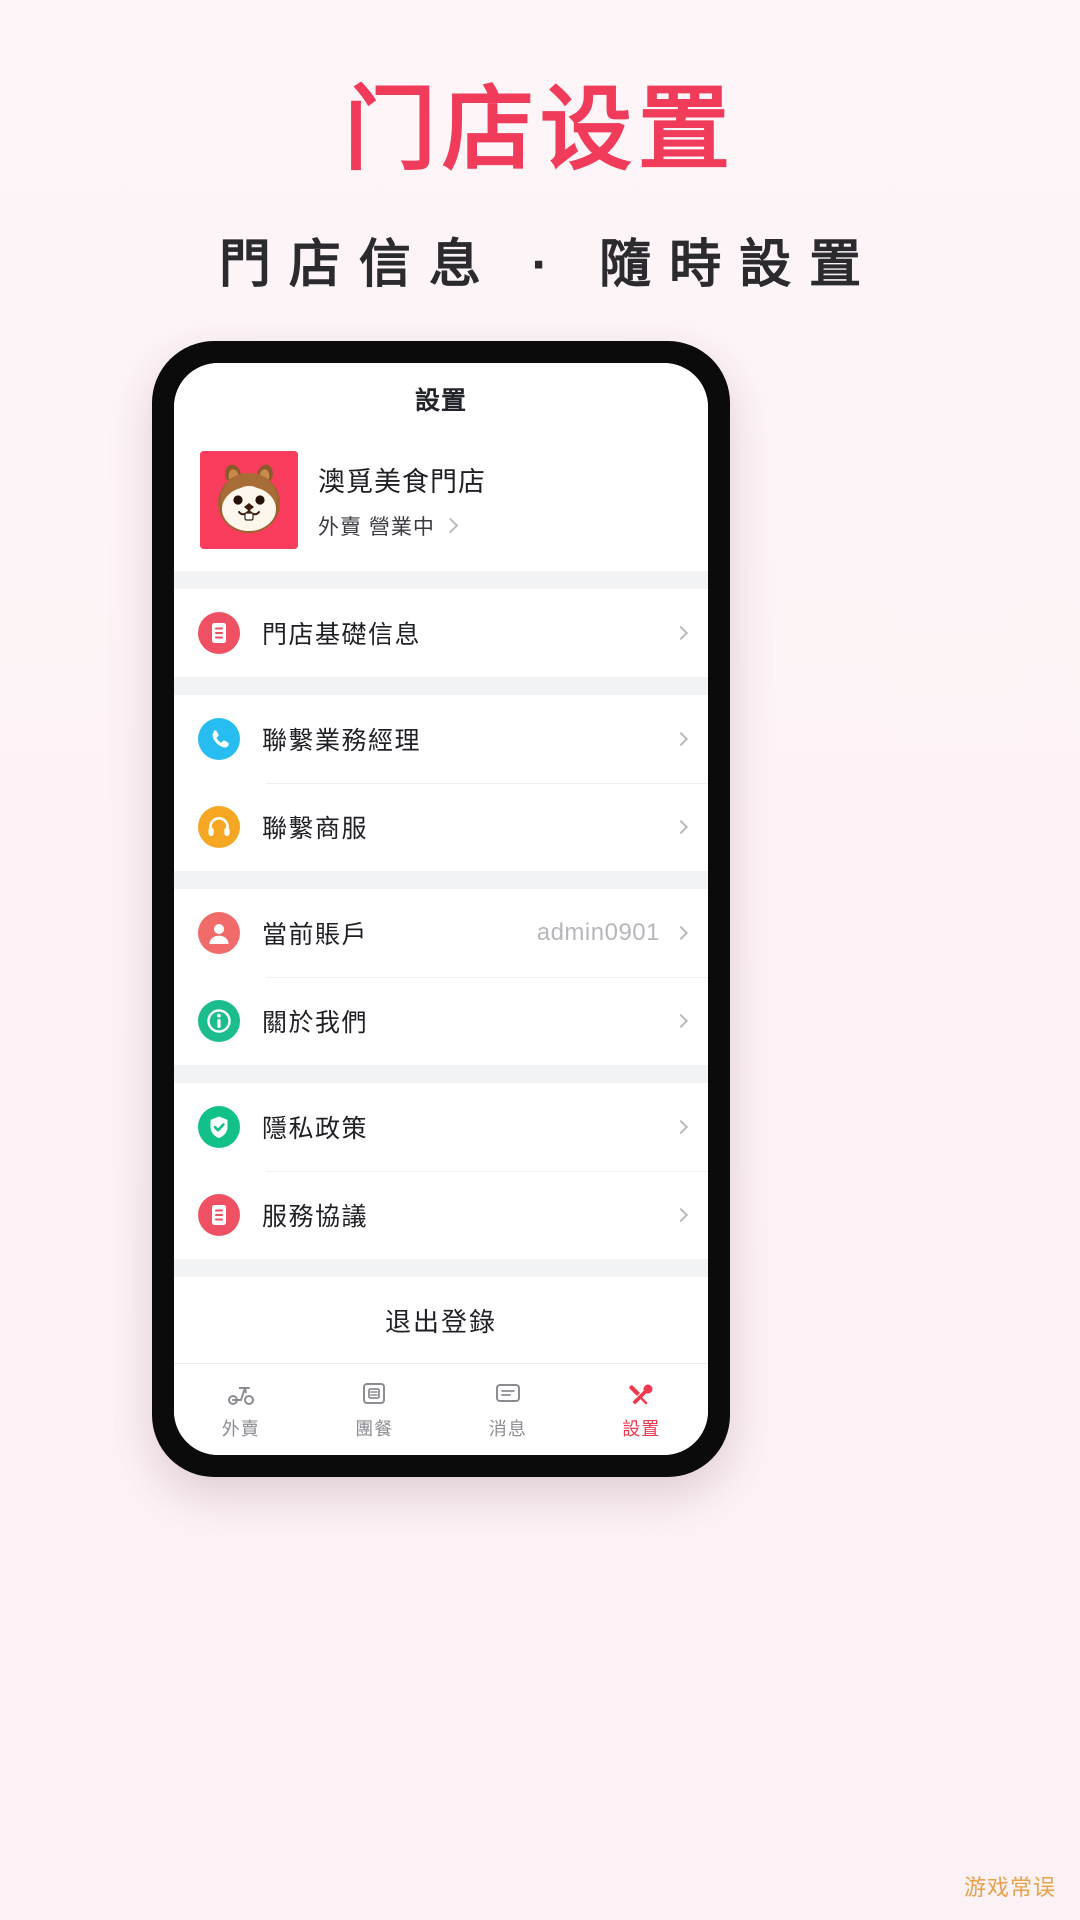  I want to click on tab-label: 外賣, so click(240, 1429).